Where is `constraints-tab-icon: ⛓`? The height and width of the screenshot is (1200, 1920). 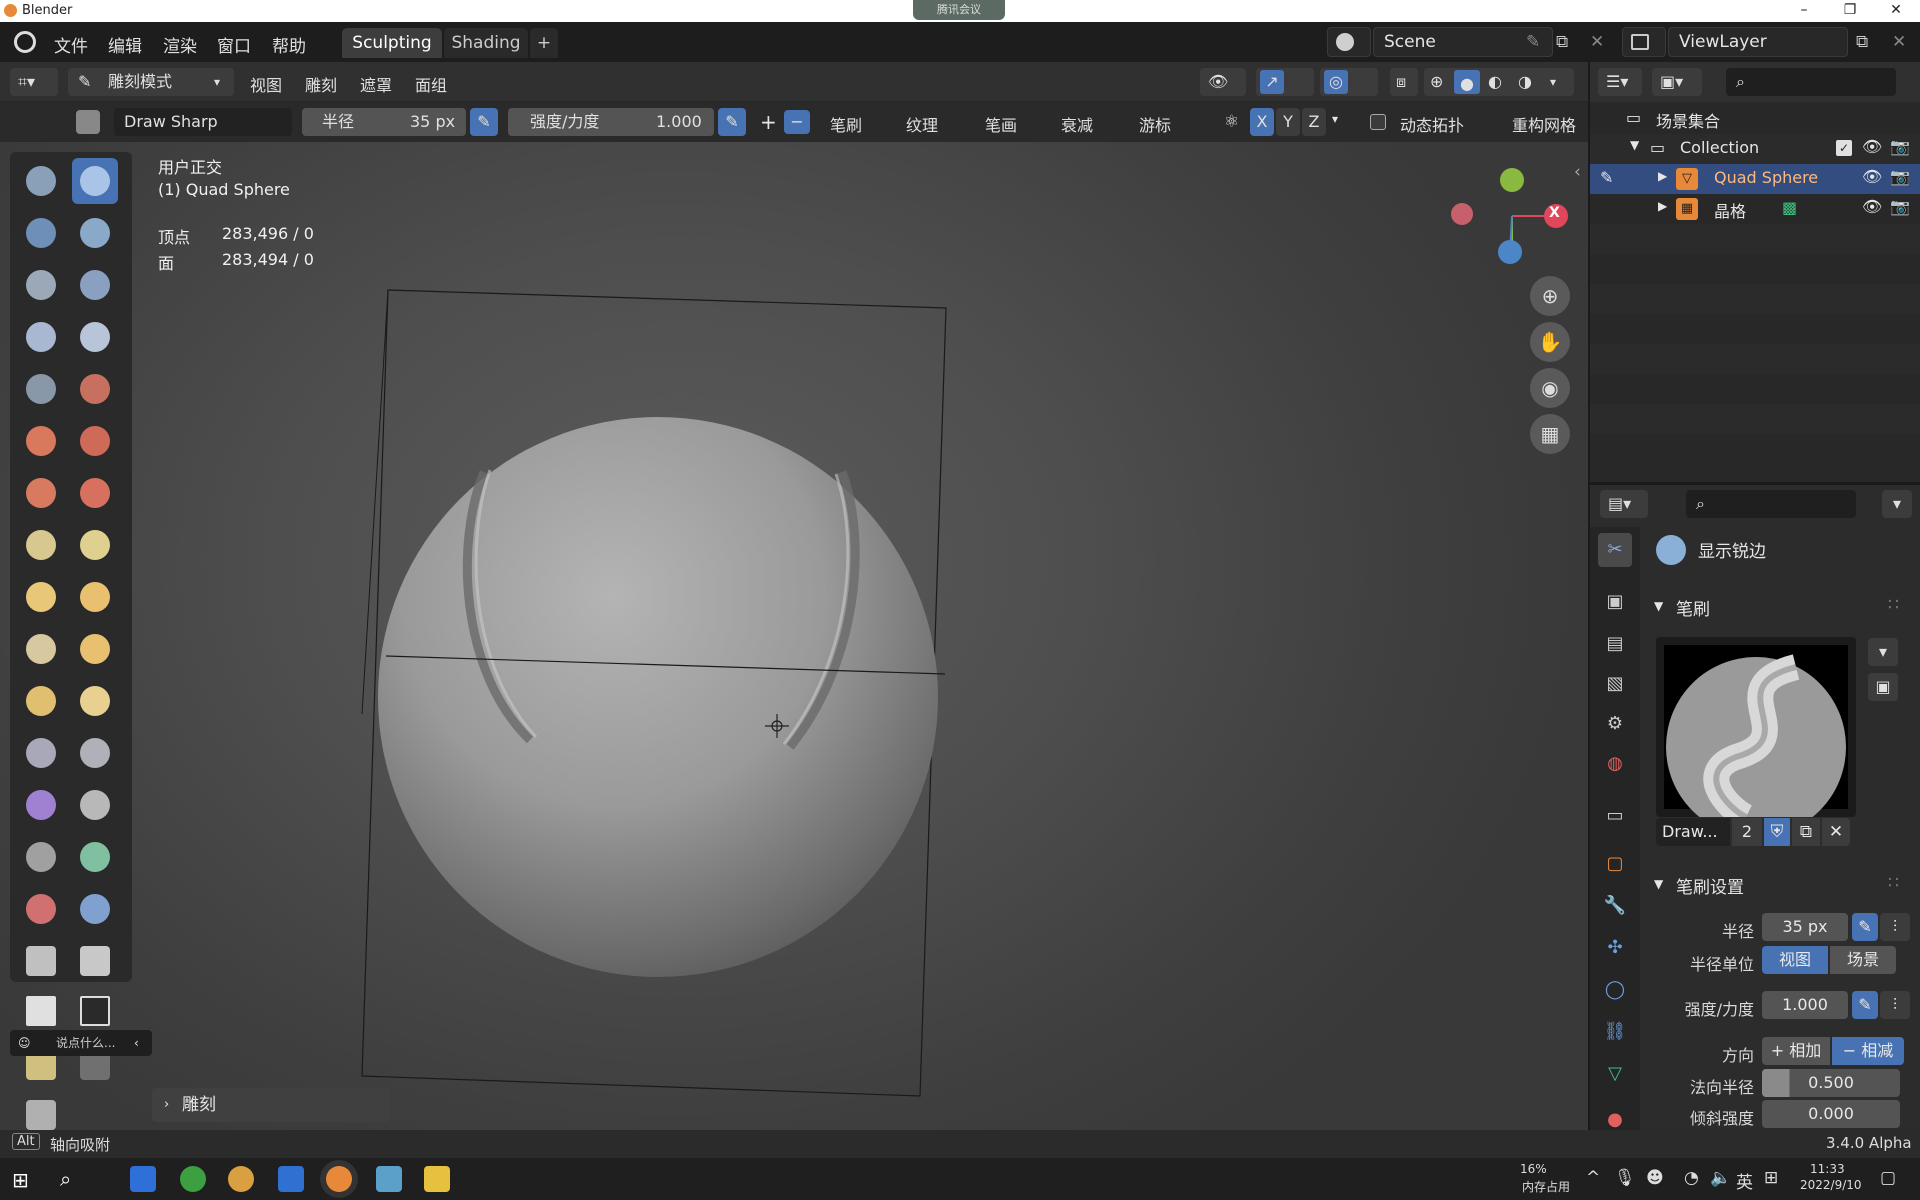
constraints-tab-icon: ⛓ is located at coordinates (1615, 1032).